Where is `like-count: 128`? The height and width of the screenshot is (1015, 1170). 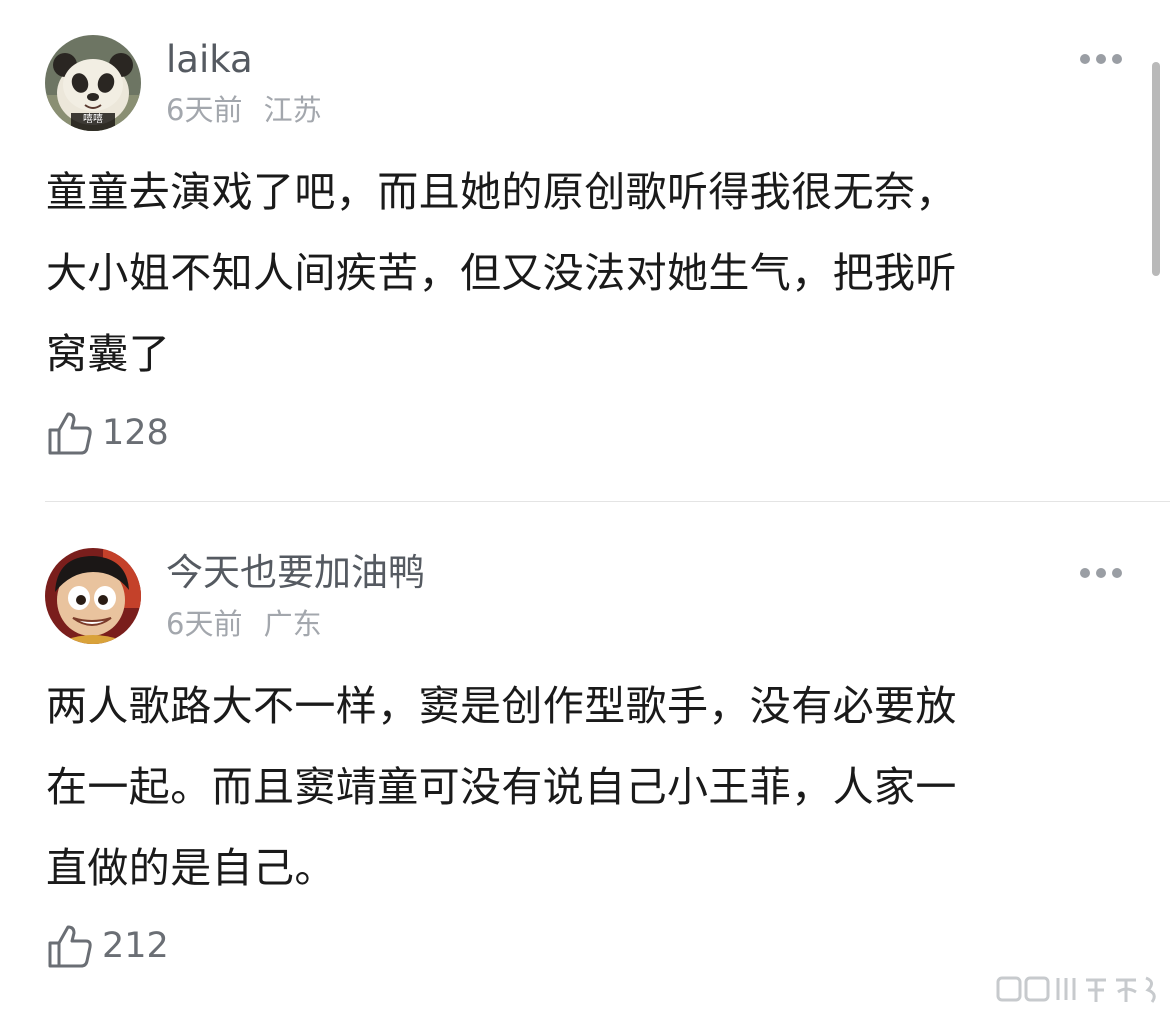
like-count: 128 is located at coordinates (135, 433).